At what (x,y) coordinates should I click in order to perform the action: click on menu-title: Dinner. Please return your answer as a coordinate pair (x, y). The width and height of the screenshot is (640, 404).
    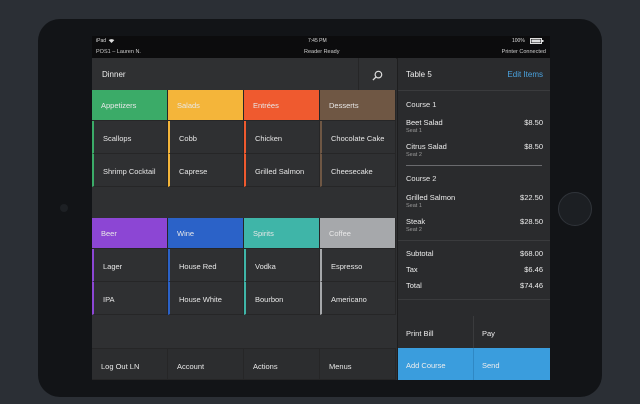
    Looking at the image, I should click on (114, 74).